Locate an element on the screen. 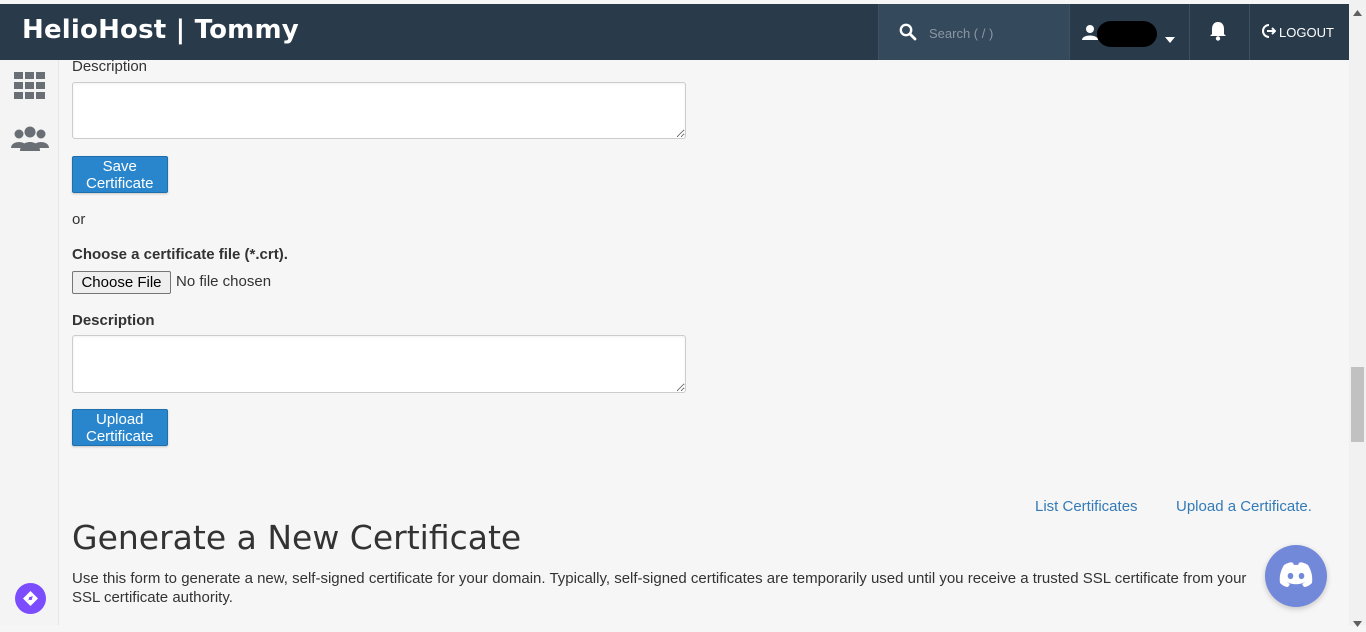  save-certificate-button: Save Certificate is located at coordinates (120, 174).